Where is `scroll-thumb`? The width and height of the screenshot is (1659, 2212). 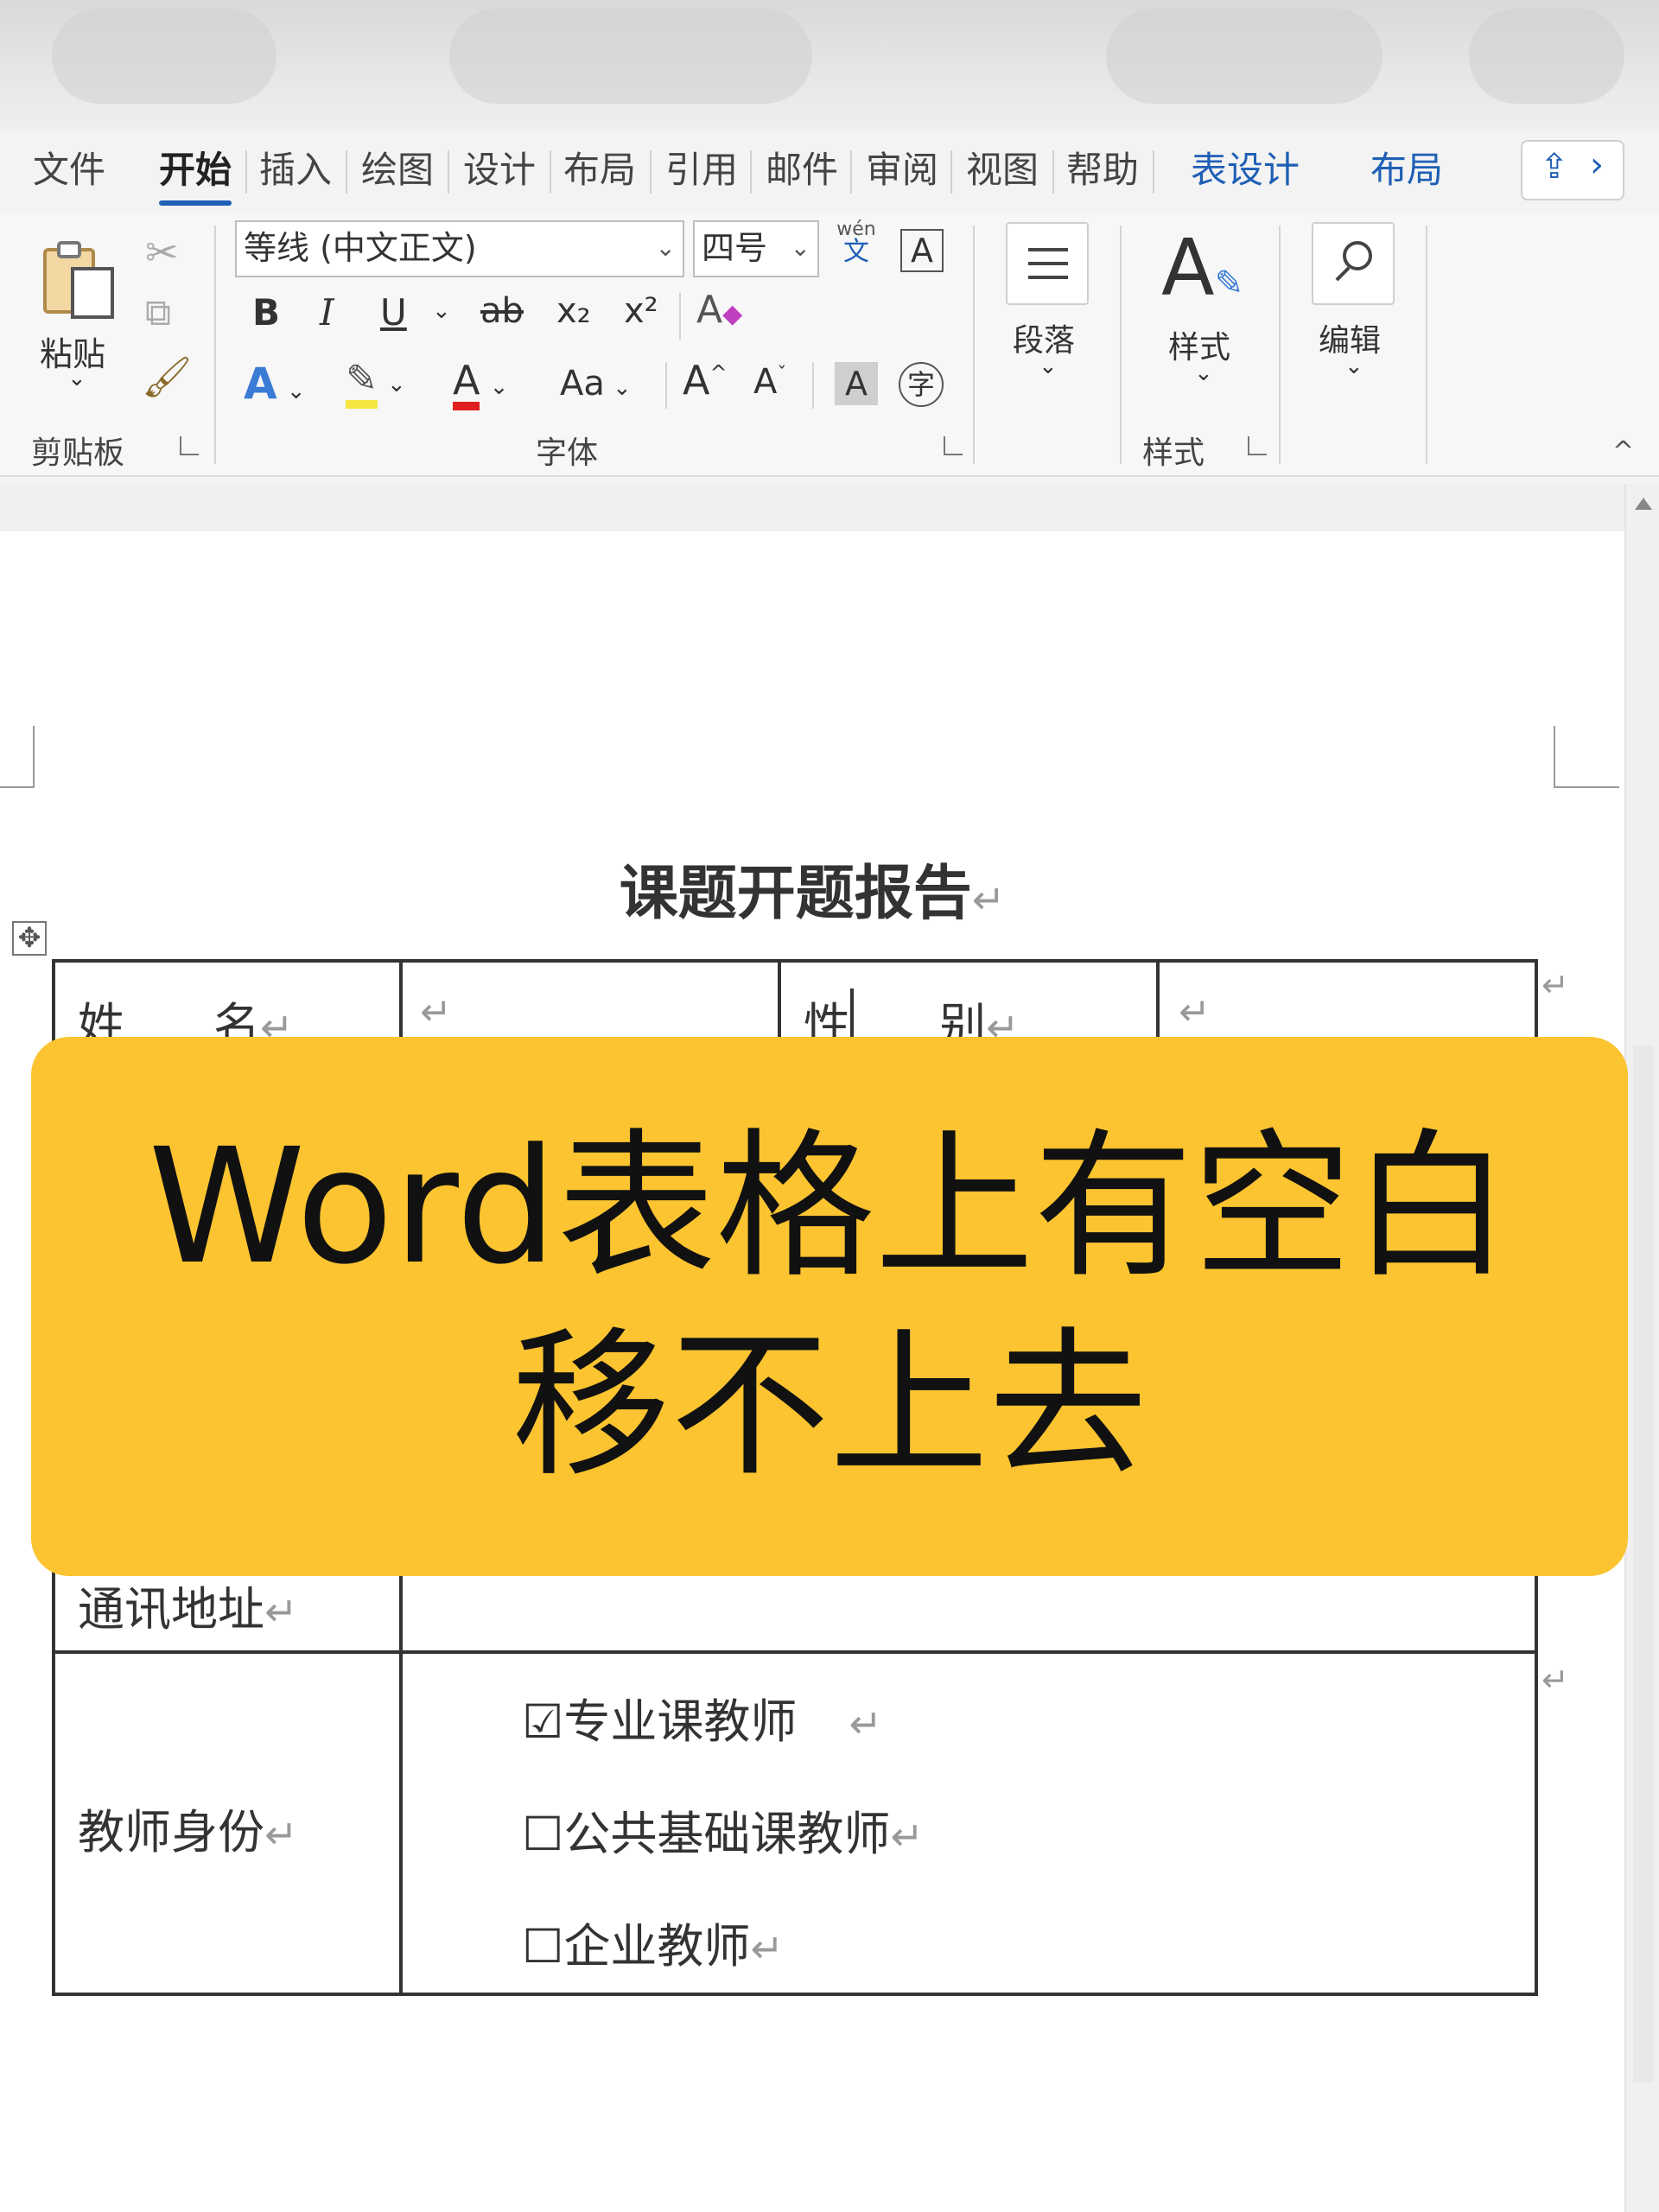
scroll-thumb is located at coordinates (1643, 1564).